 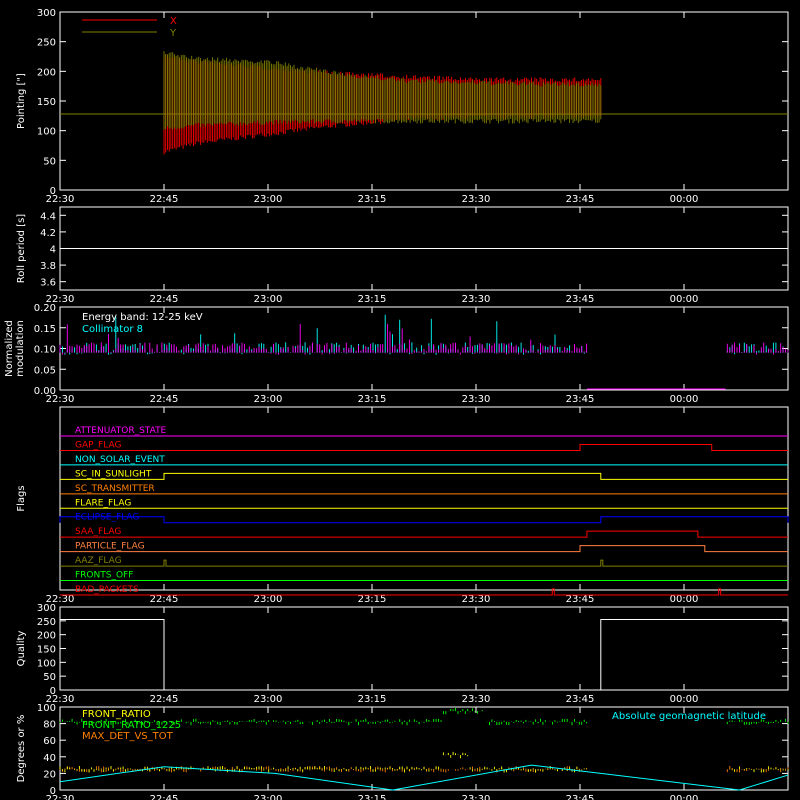 I want to click on flag-label: ECLIPSE_FLAG, so click(x=107, y=518).